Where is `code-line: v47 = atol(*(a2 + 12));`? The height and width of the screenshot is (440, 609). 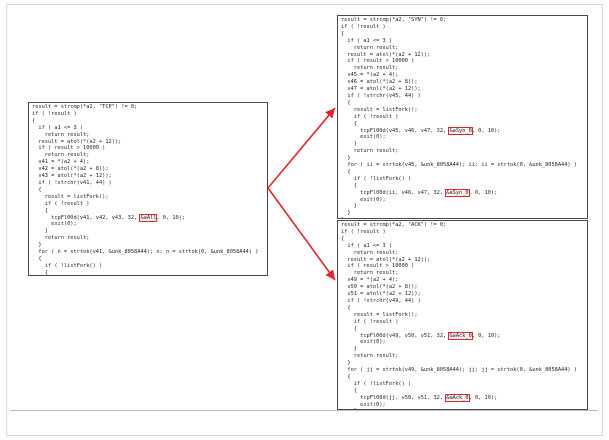 code-line: v47 = atol(*(a2 + 12)); is located at coordinates (381, 89).